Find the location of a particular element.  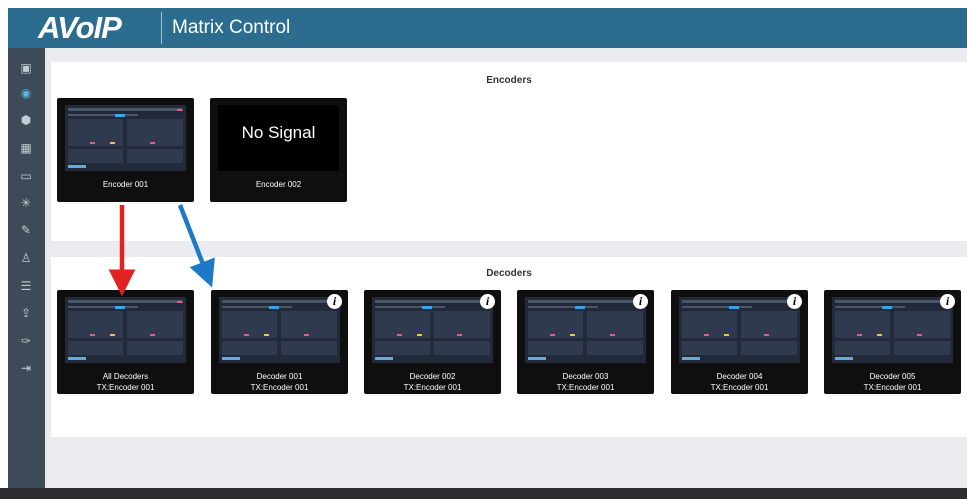

decoder-name: All Decoders is located at coordinates (125, 376).